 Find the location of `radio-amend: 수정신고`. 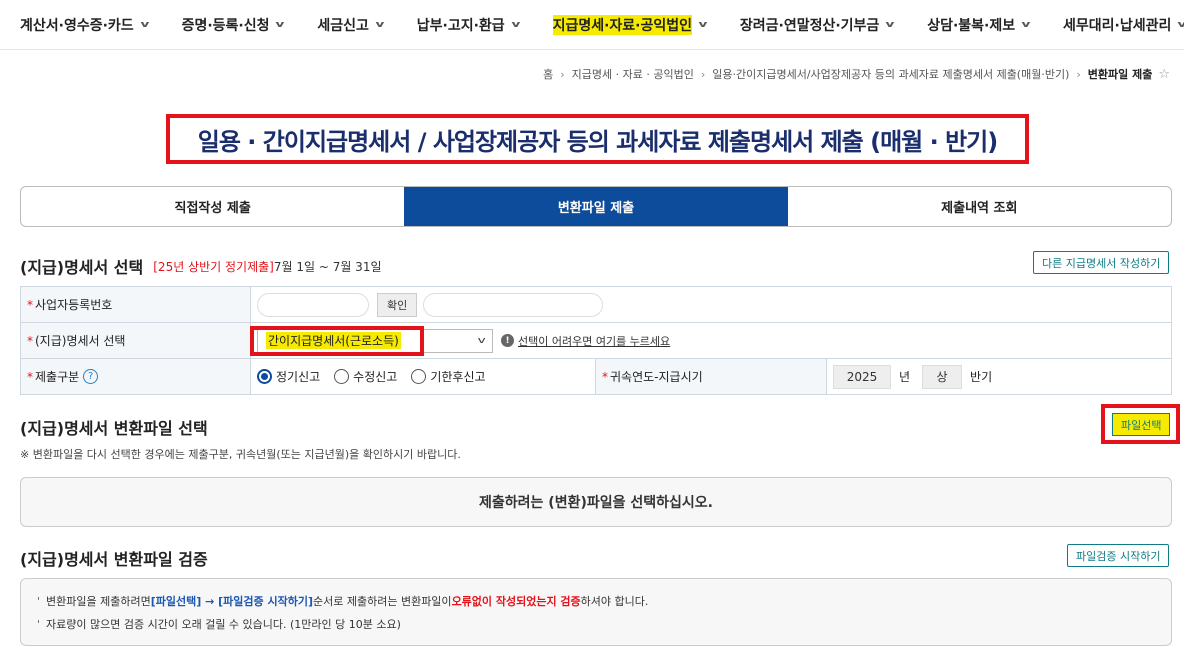

radio-amend: 수정신고 is located at coordinates (365, 376).